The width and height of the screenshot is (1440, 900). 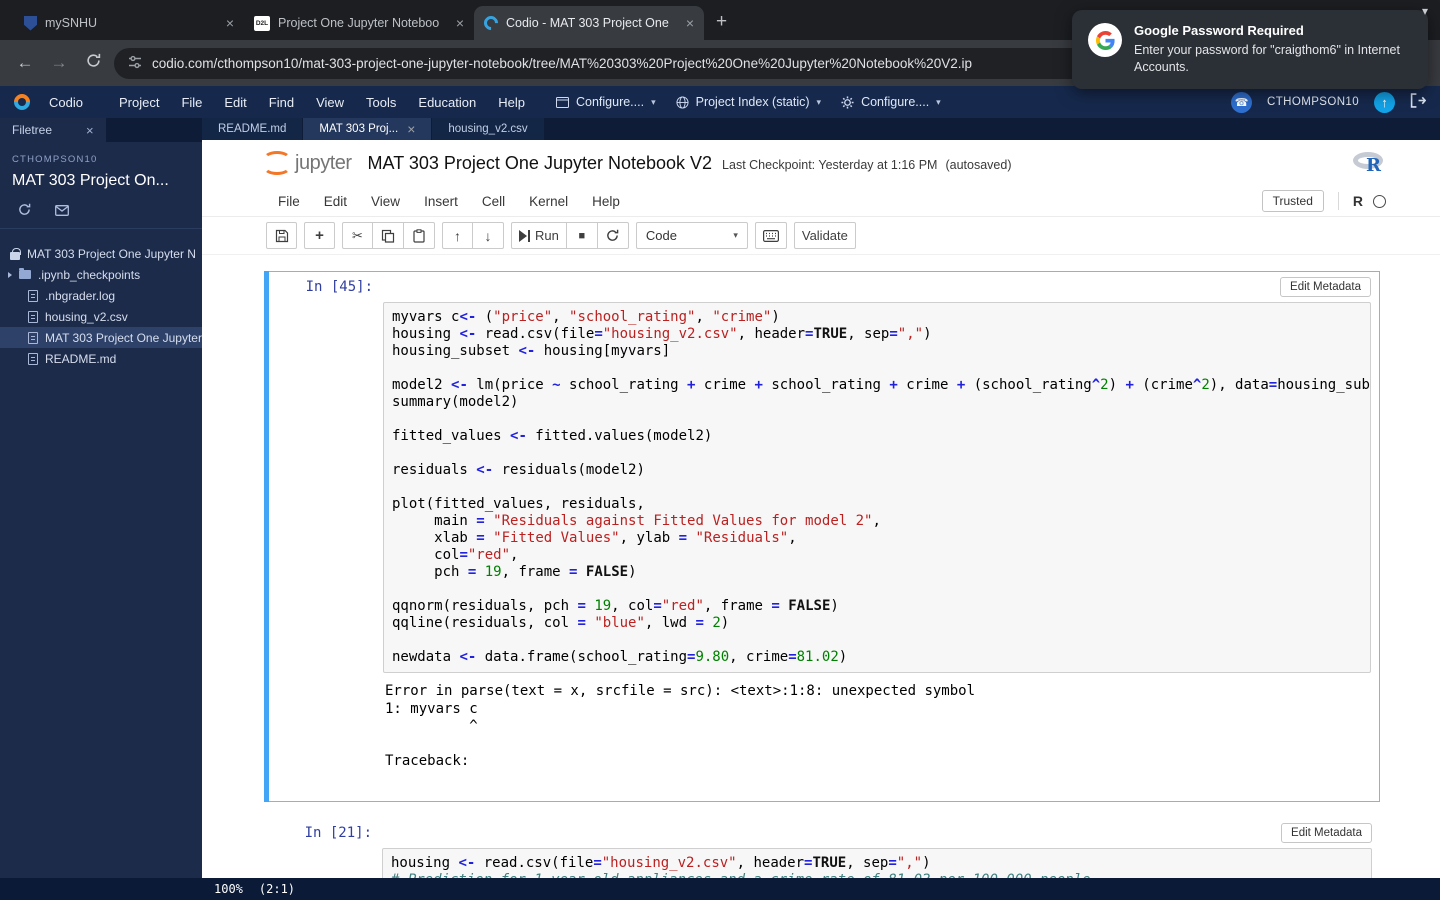 I want to click on editor-tab-housing-csv: housing_v2.csv, so click(x=488, y=129).